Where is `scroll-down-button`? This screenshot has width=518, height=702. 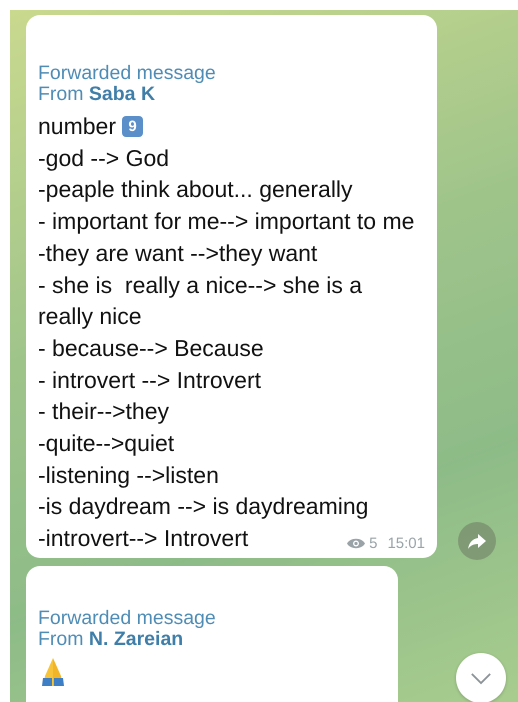
scroll-down-button is located at coordinates (481, 677).